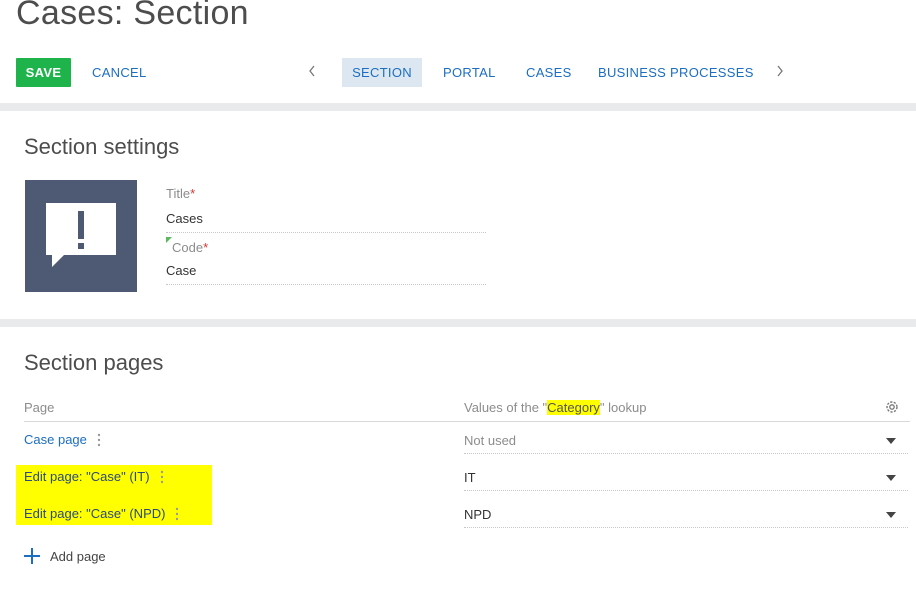 The image size is (916, 590). What do you see at coordinates (181, 193) in the screenshot?
I see `title-label: Title*` at bounding box center [181, 193].